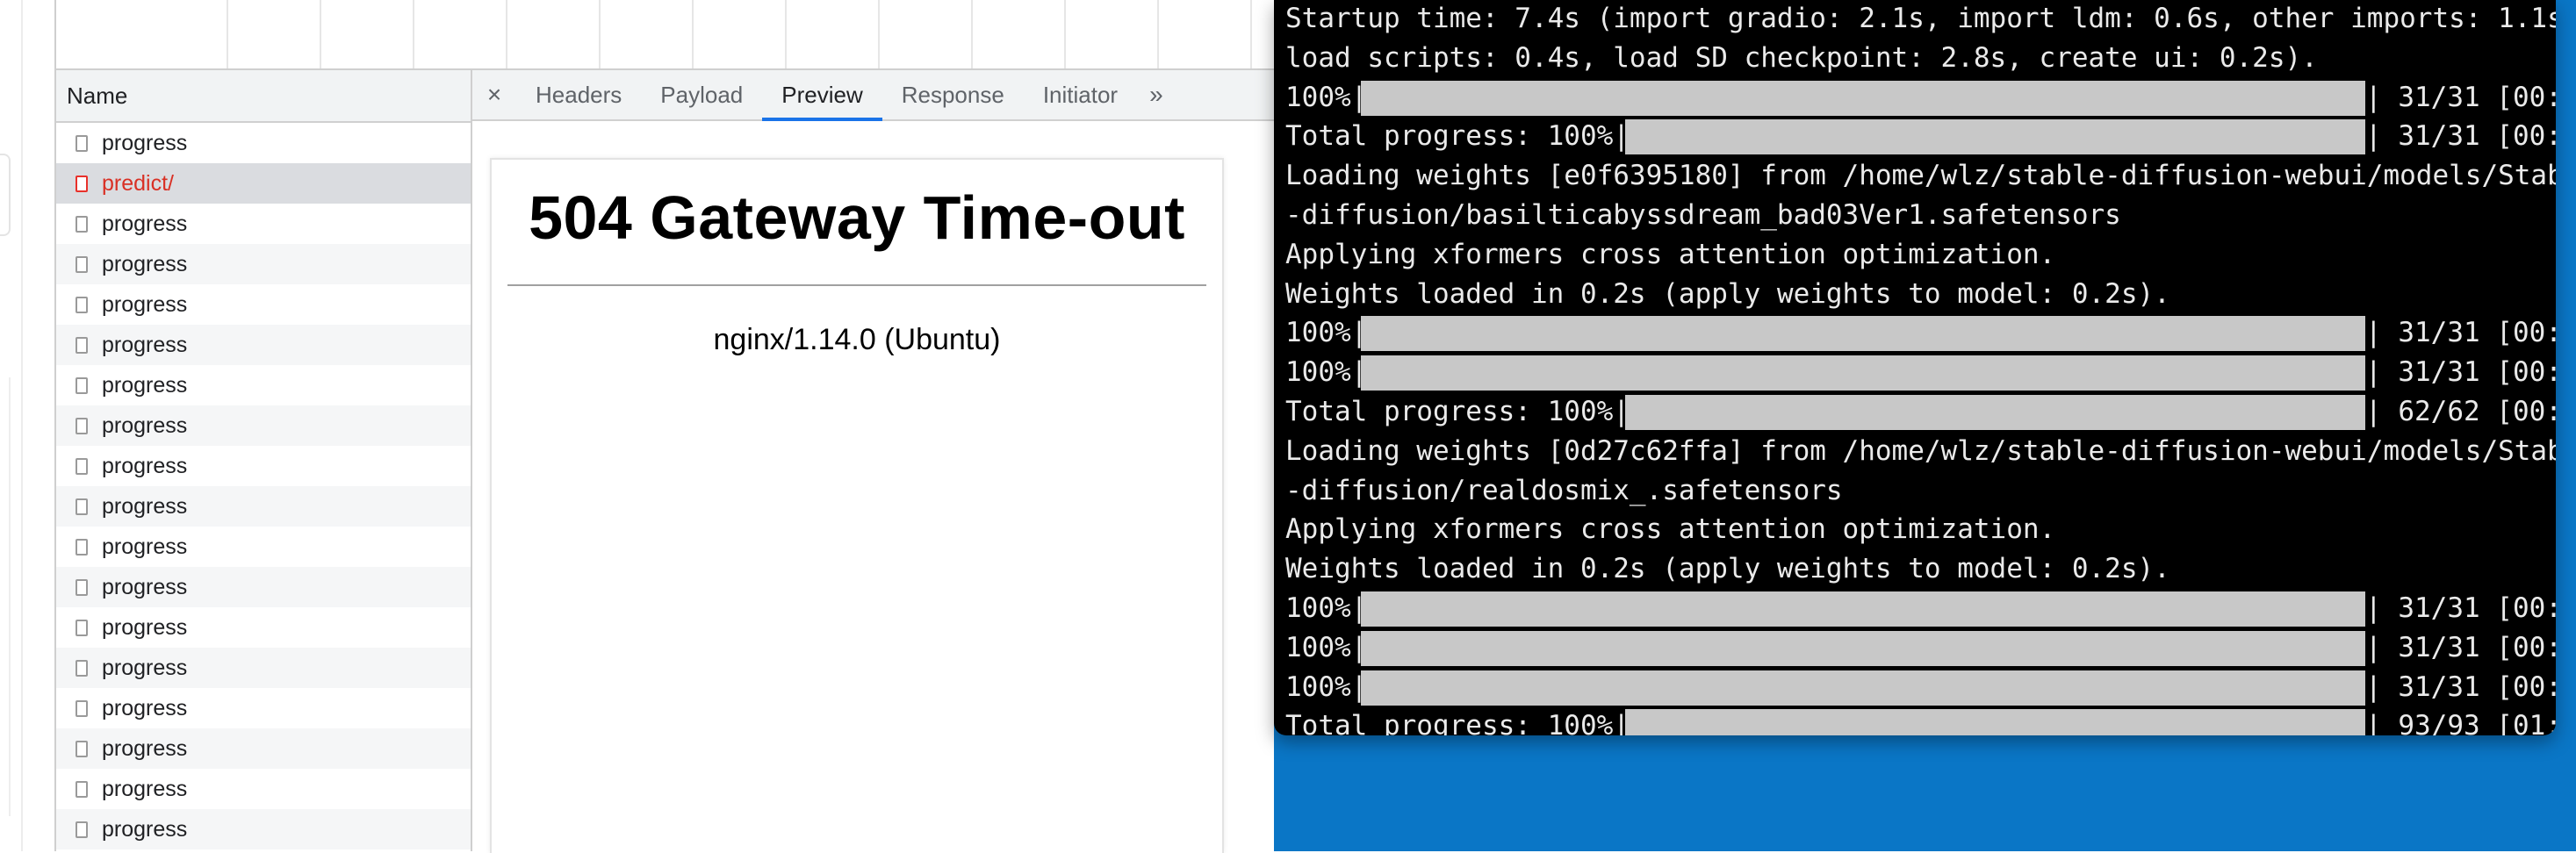  Describe the element at coordinates (2460, 411) in the screenshot. I see `progress-suffix: | 62/62 [00:42<00:00, 1.46it/s]` at that location.